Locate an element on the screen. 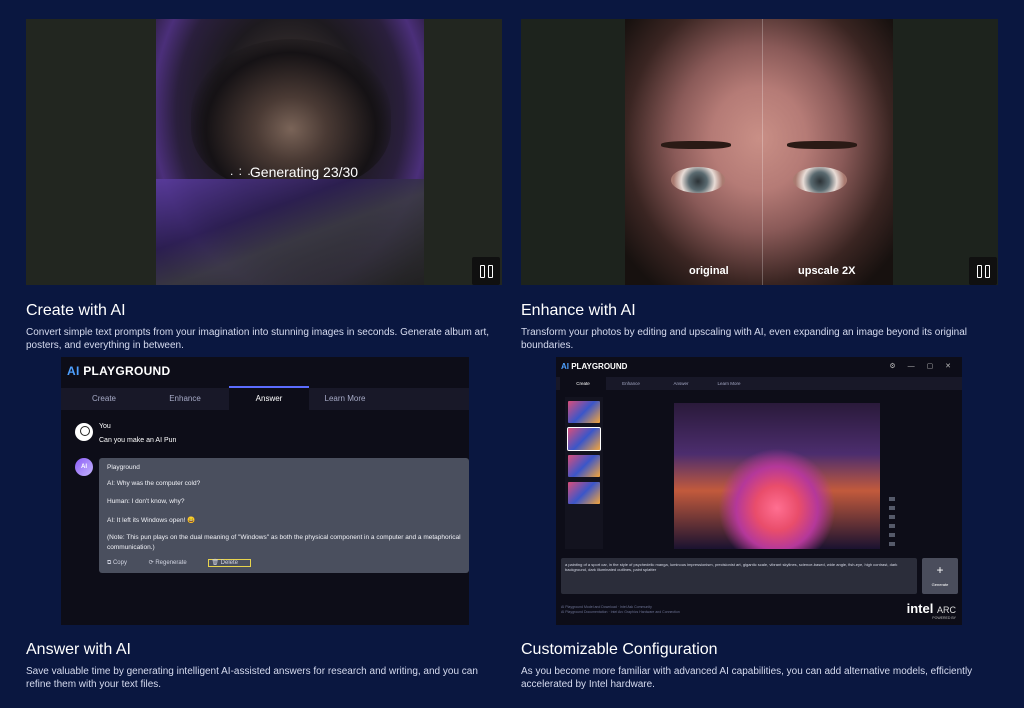  right-eye is located at coordinates (820, 180).